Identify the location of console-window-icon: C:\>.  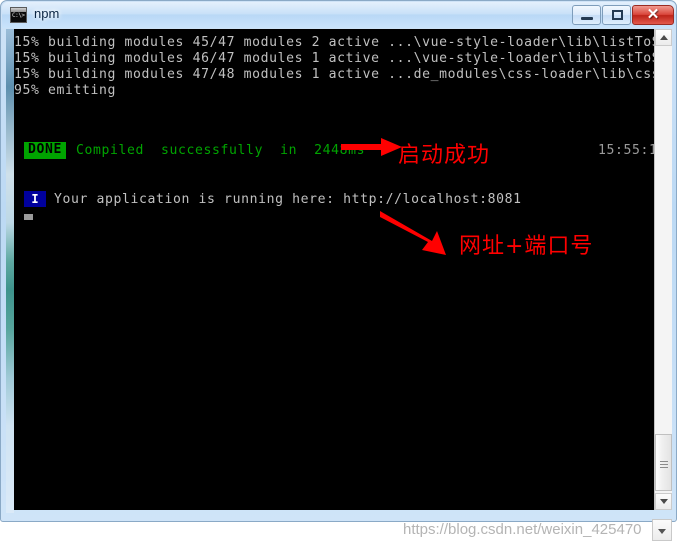
(18, 15).